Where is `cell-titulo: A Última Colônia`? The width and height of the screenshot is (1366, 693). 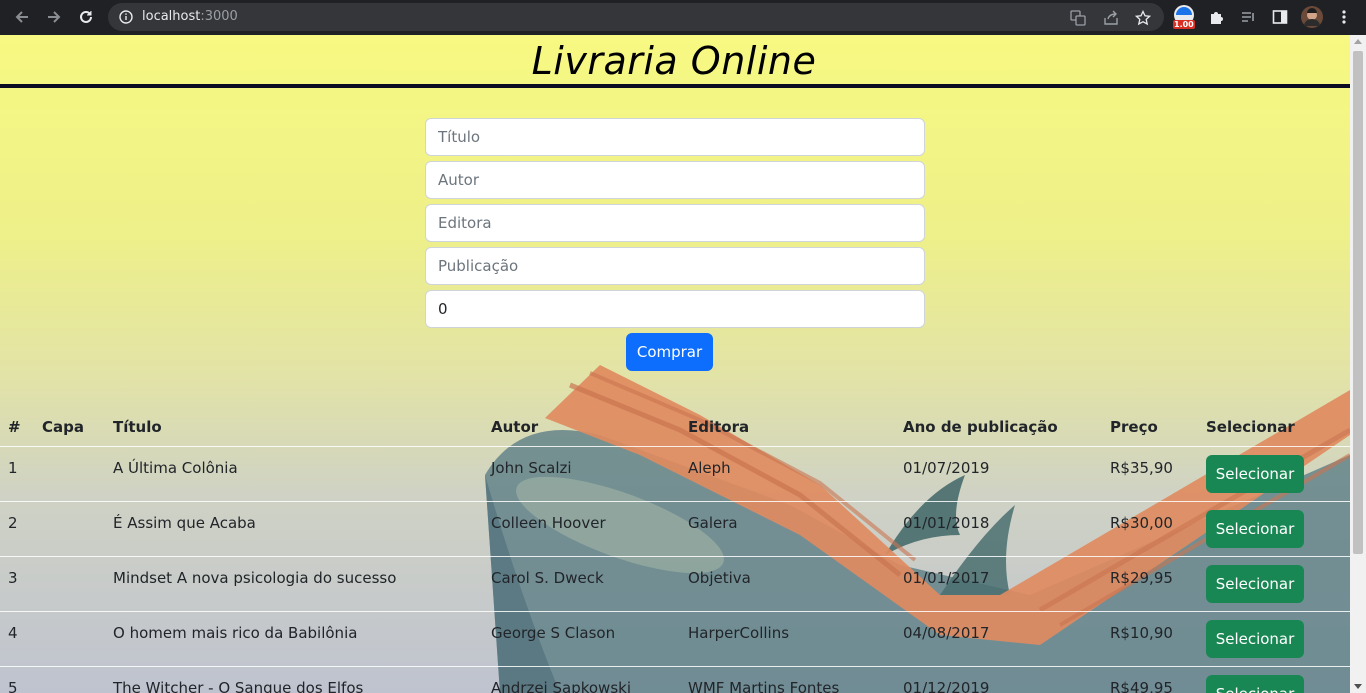
cell-titulo: A Última Colônia is located at coordinates (294, 474).